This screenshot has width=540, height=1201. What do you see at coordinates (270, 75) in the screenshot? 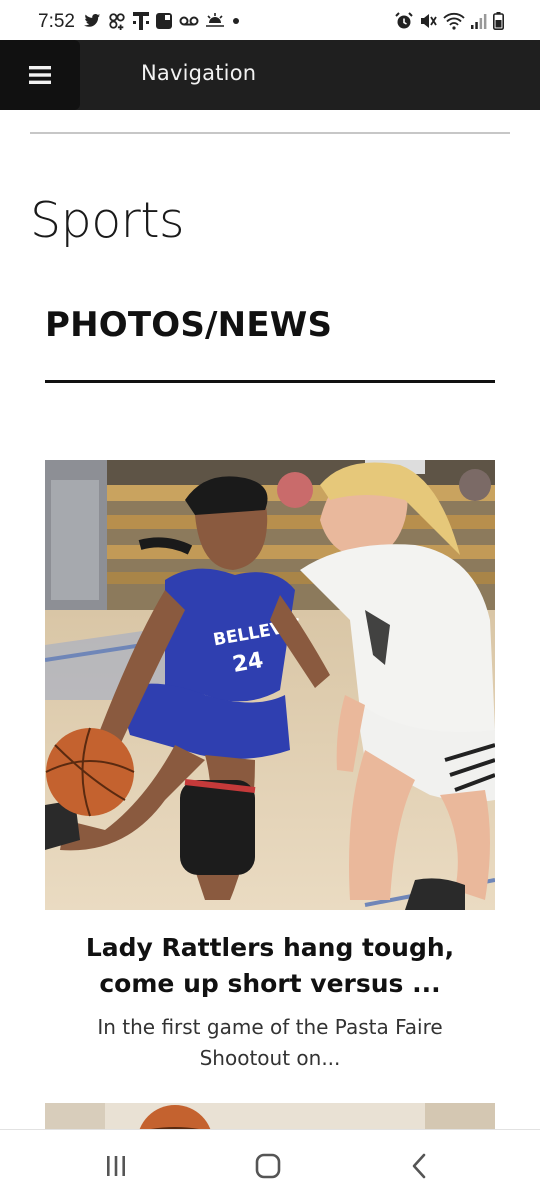
I see `navigation-bar: Navigation` at bounding box center [270, 75].